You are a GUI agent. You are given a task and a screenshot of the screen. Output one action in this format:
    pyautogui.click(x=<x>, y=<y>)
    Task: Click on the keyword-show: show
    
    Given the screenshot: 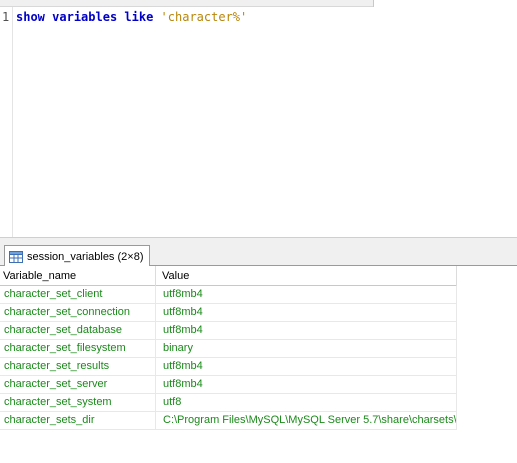 What is the action you would take?
    pyautogui.click(x=30, y=17)
    